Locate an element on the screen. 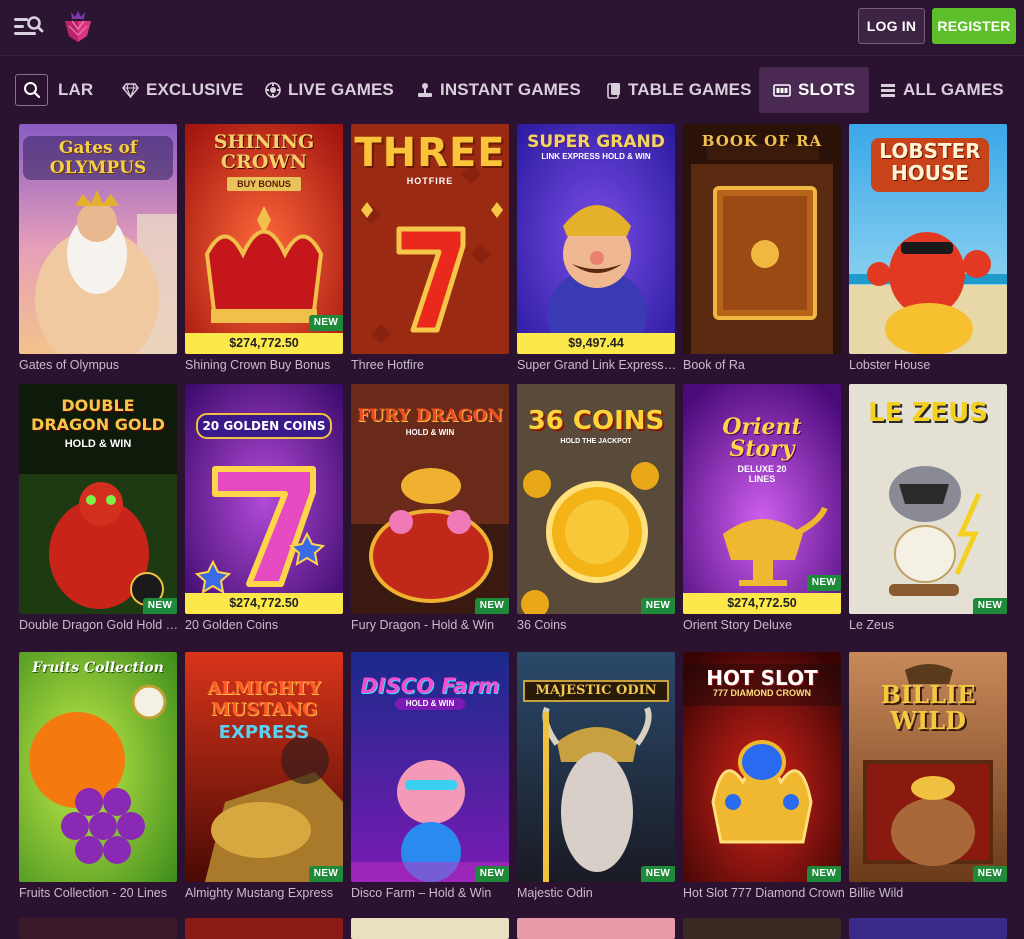 Image resolution: width=1024 pixels, height=939 pixels. game-title: 20 Golden Coins is located at coordinates (266, 625).